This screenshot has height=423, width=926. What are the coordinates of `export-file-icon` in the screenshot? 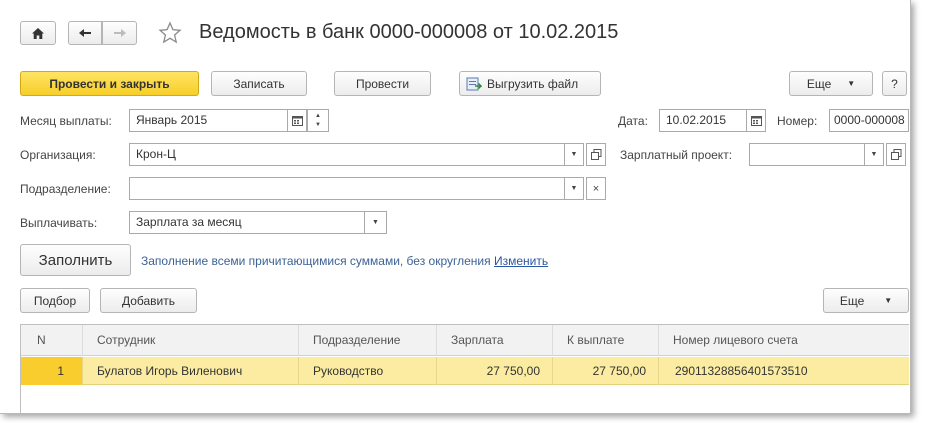 It's located at (474, 83).